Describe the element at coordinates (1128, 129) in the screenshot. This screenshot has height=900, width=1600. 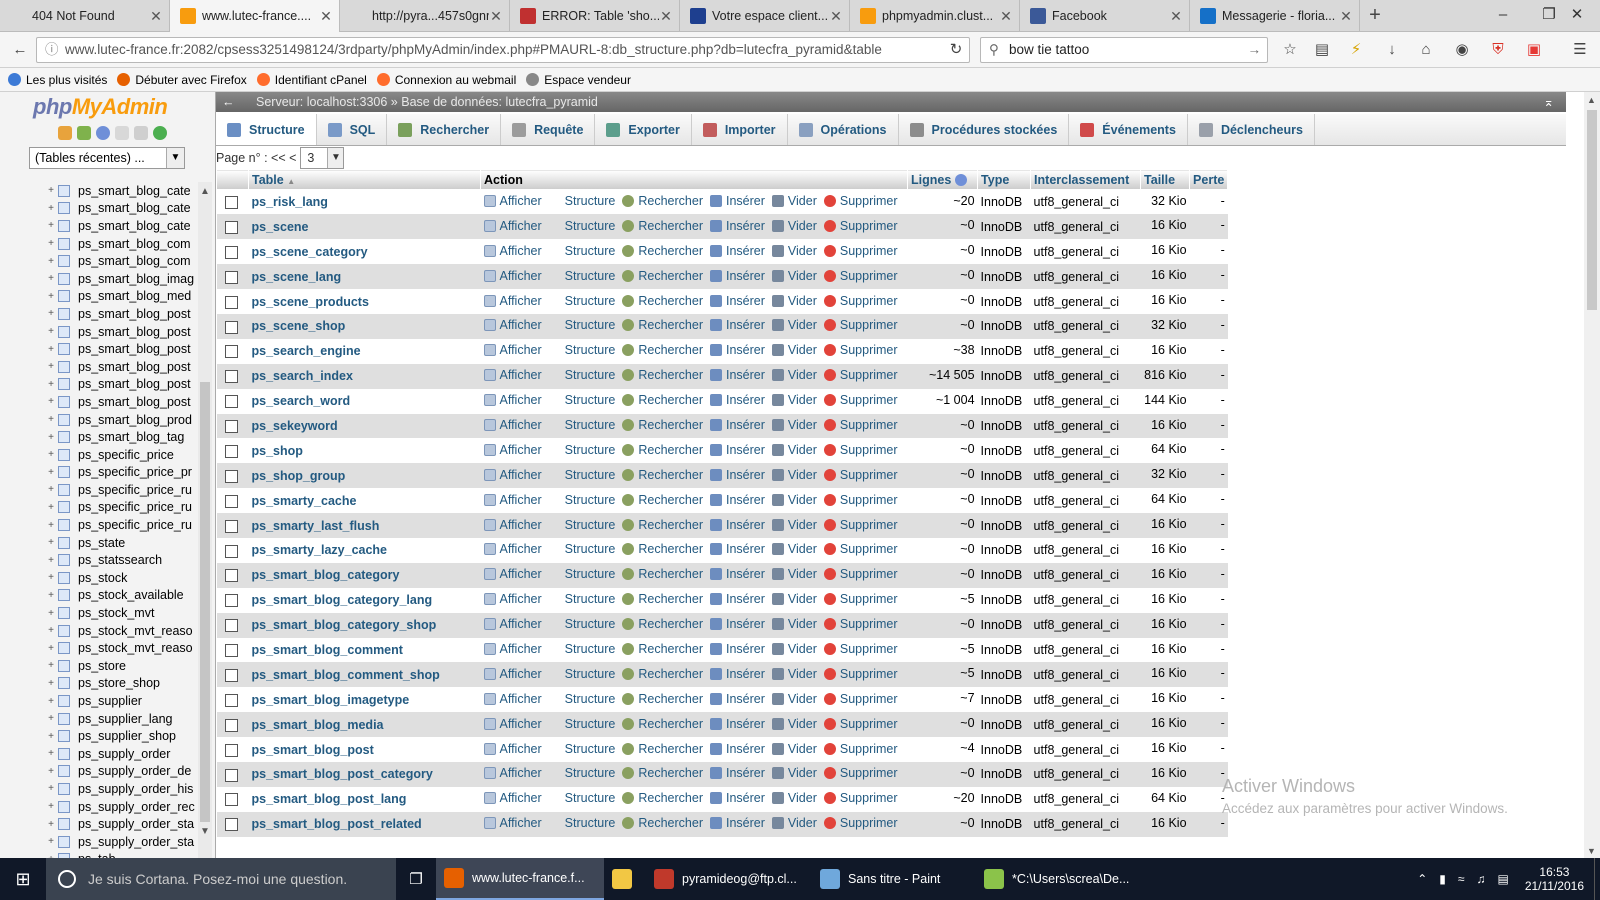
I see `tab-events: Événements` at that location.